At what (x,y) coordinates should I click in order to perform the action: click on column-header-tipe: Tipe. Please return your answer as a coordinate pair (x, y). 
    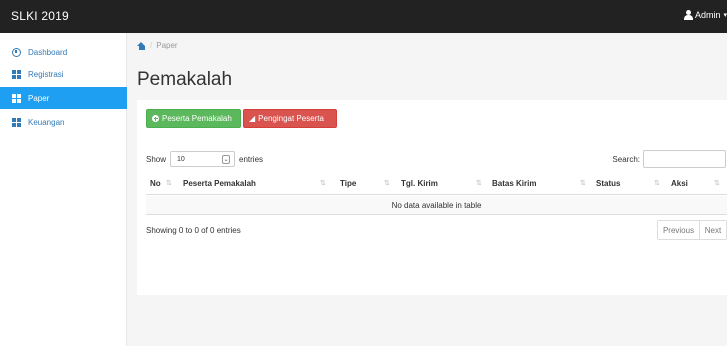
    Looking at the image, I should click on (348, 183).